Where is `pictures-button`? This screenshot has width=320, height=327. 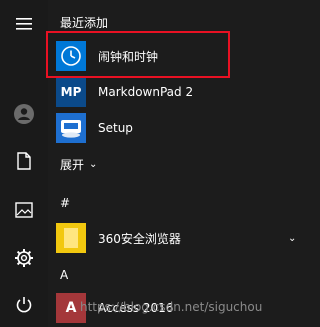 pictures-button is located at coordinates (24, 210).